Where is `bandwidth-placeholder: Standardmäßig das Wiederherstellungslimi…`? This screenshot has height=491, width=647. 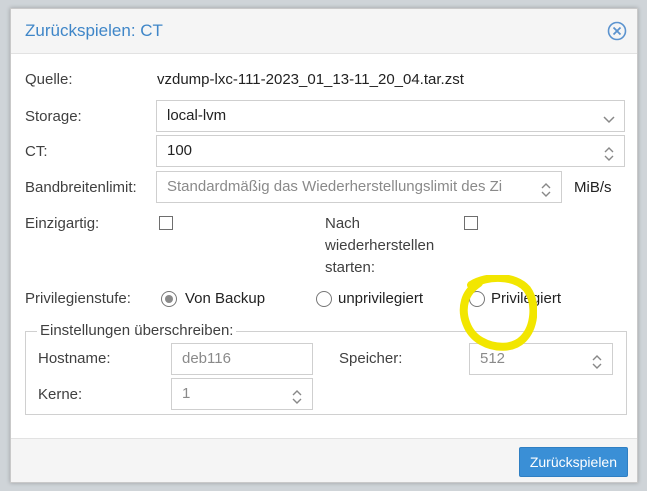
bandwidth-placeholder: Standardmäßig das Wiederherstellungslimi… is located at coordinates (335, 186).